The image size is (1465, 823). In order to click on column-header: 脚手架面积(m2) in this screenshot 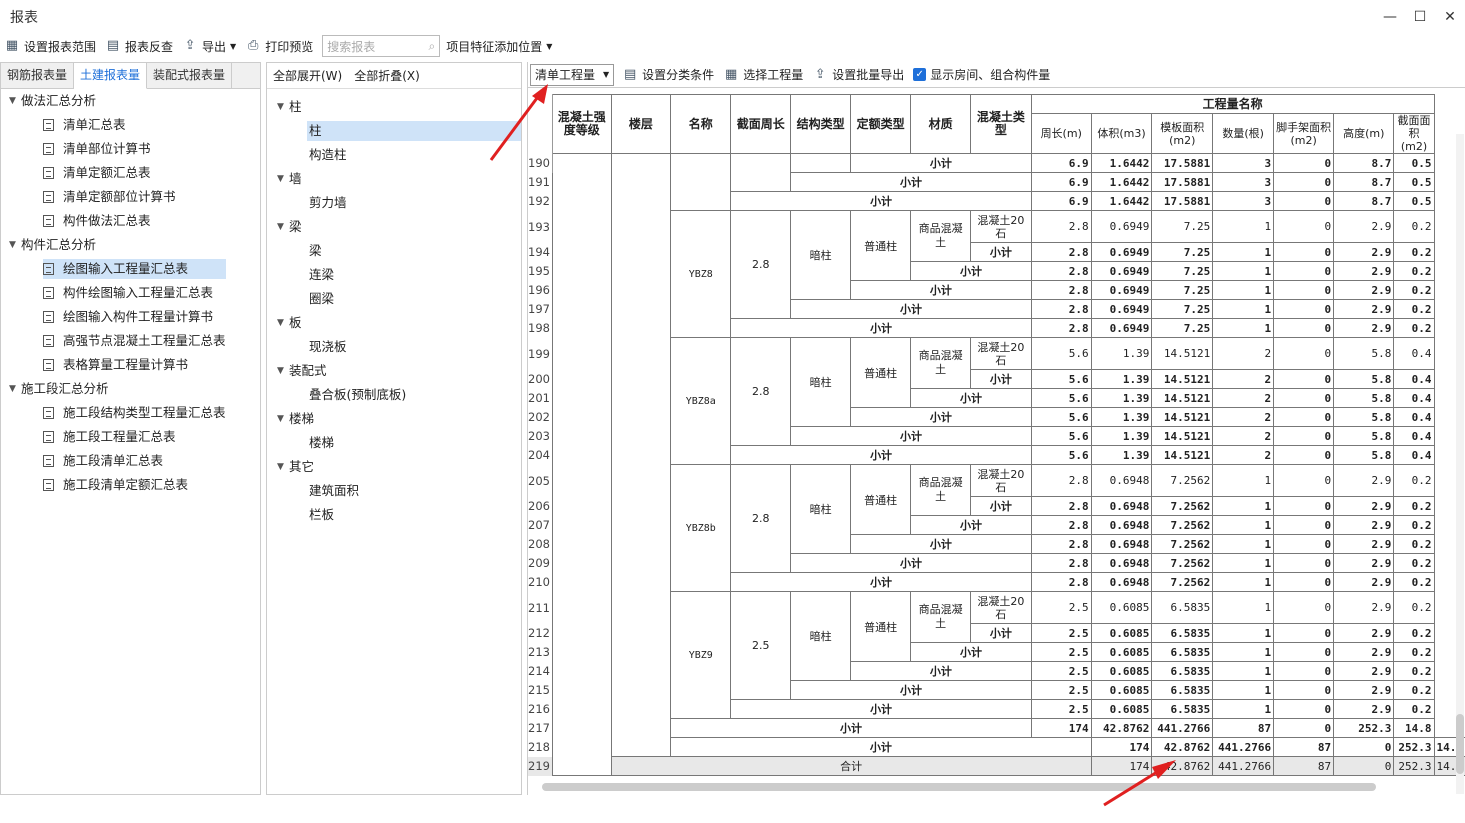, I will do `click(1304, 133)`.